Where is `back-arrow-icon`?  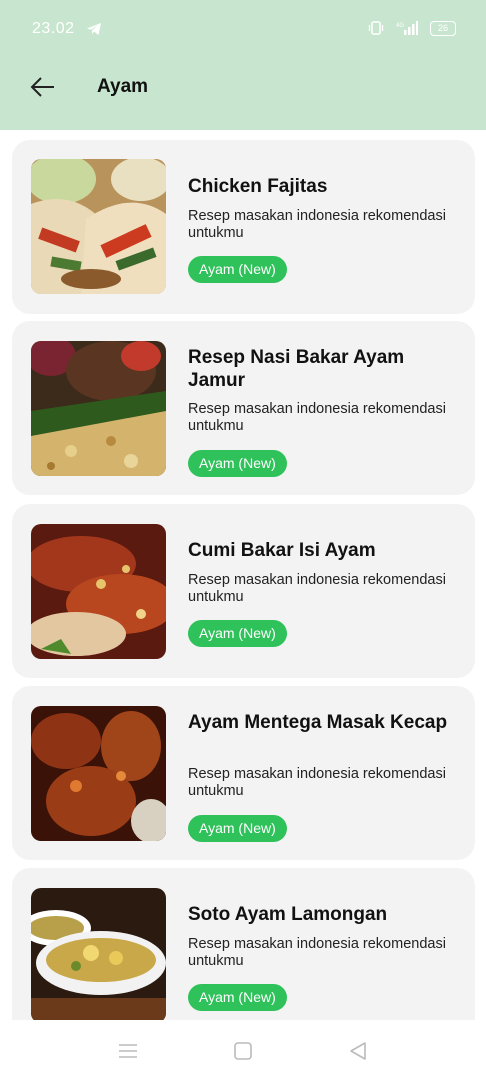 back-arrow-icon is located at coordinates (43, 87).